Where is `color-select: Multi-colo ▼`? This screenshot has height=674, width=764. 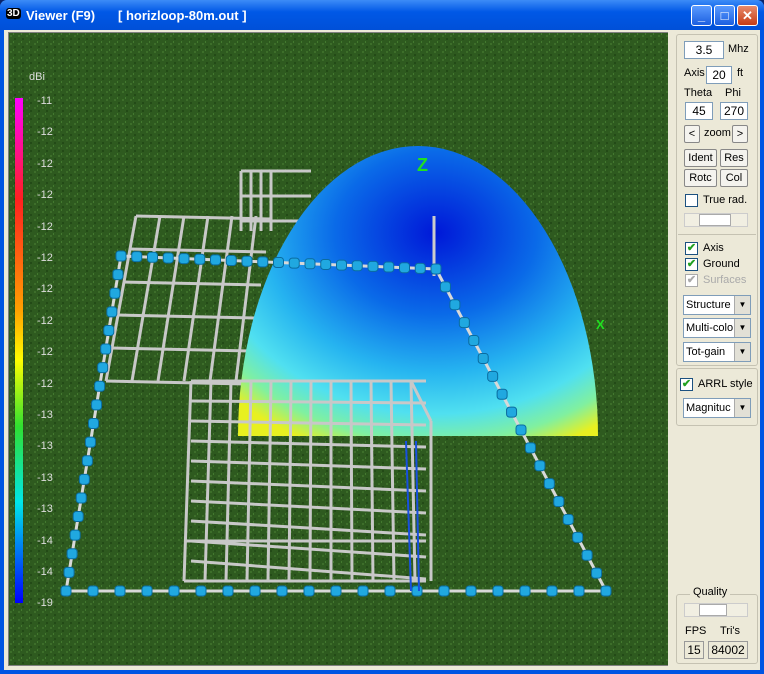 color-select: Multi-colo ▼ is located at coordinates (717, 328).